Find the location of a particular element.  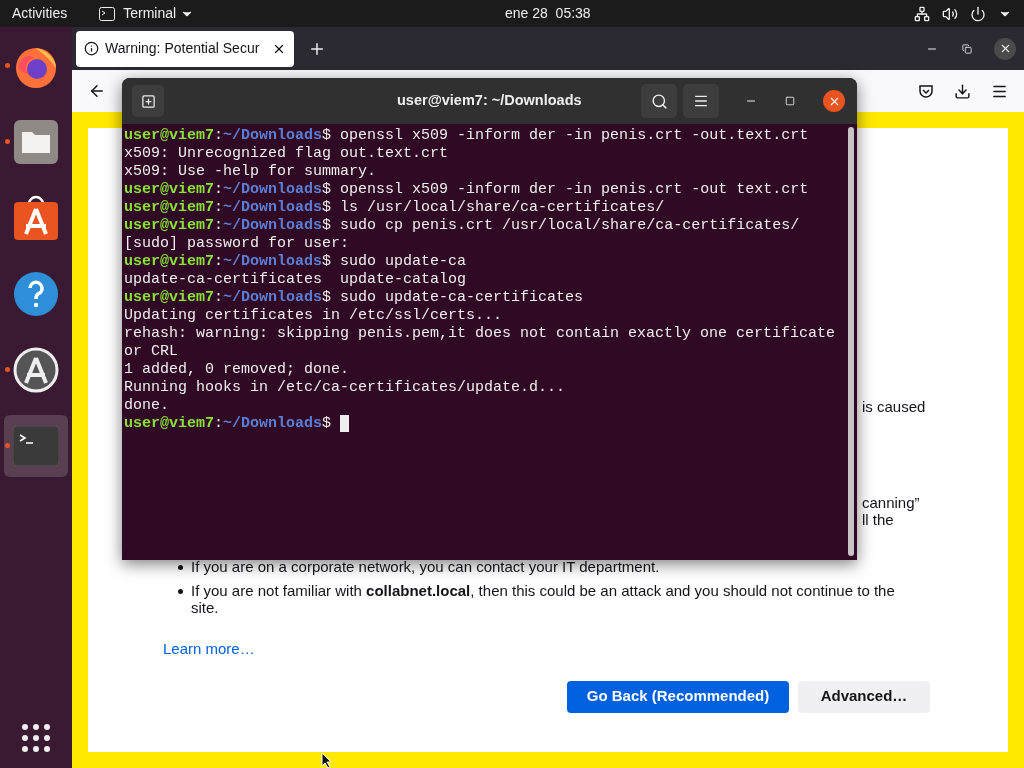

paragraph-fragment: ll the is located at coordinates (878, 519).